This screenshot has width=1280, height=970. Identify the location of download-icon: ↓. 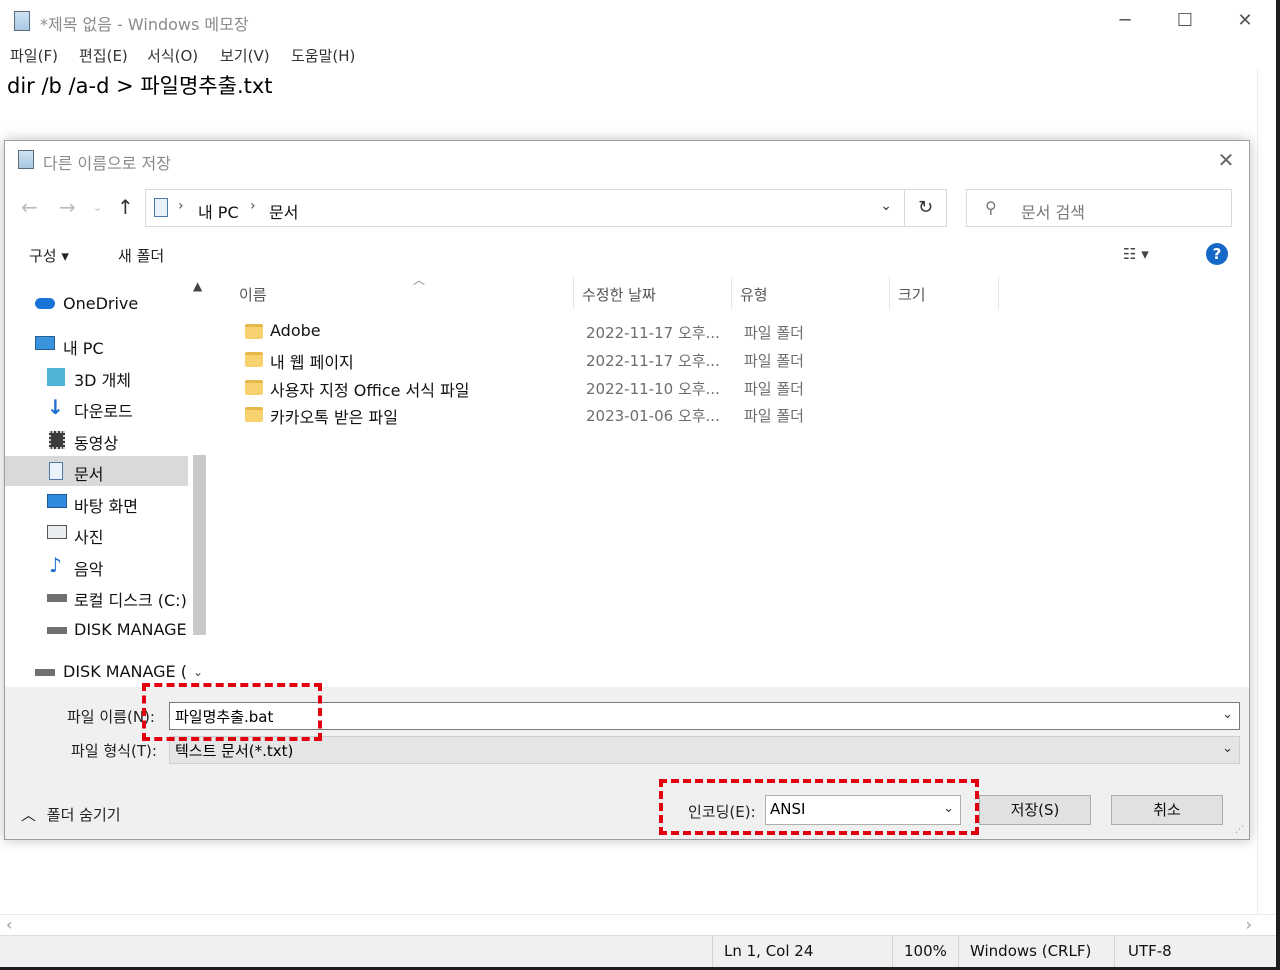
(55, 407).